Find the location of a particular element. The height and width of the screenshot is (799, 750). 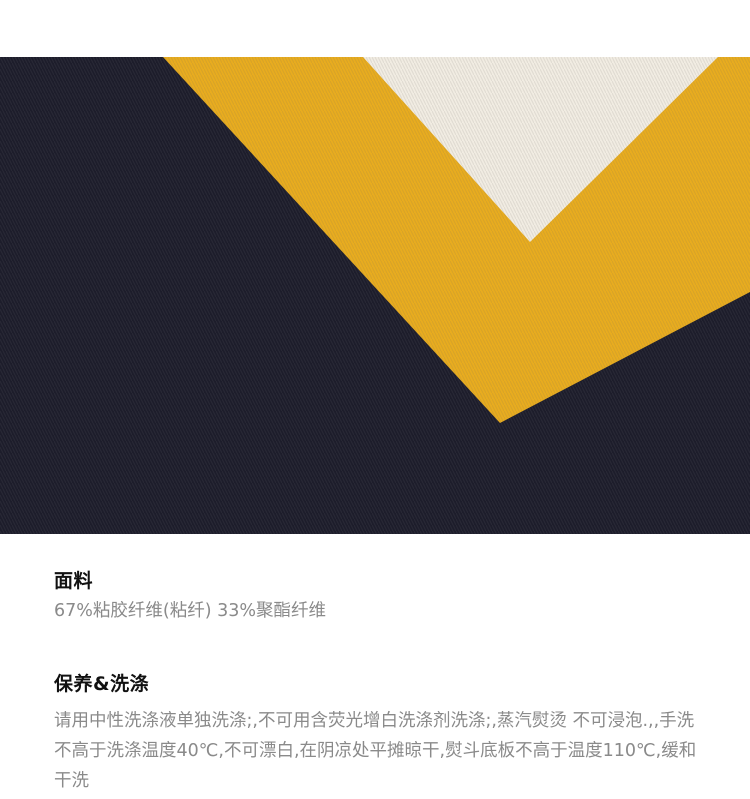

top-spacer is located at coordinates (375, 28).